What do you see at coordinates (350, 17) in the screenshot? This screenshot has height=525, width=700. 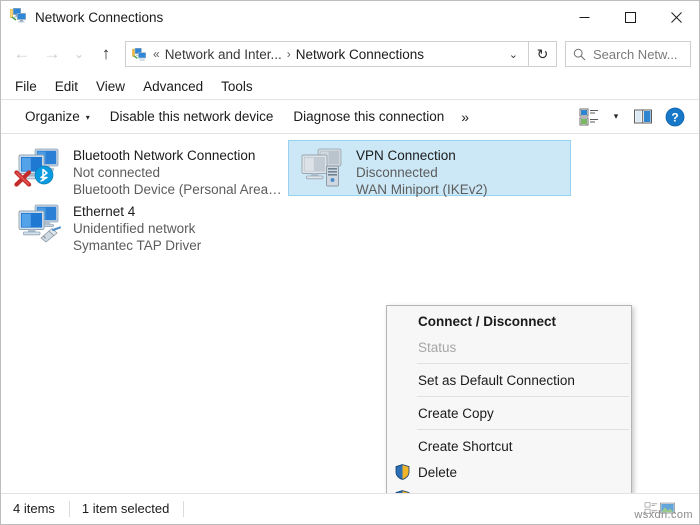 I see `title-bar: Network Connections` at bounding box center [350, 17].